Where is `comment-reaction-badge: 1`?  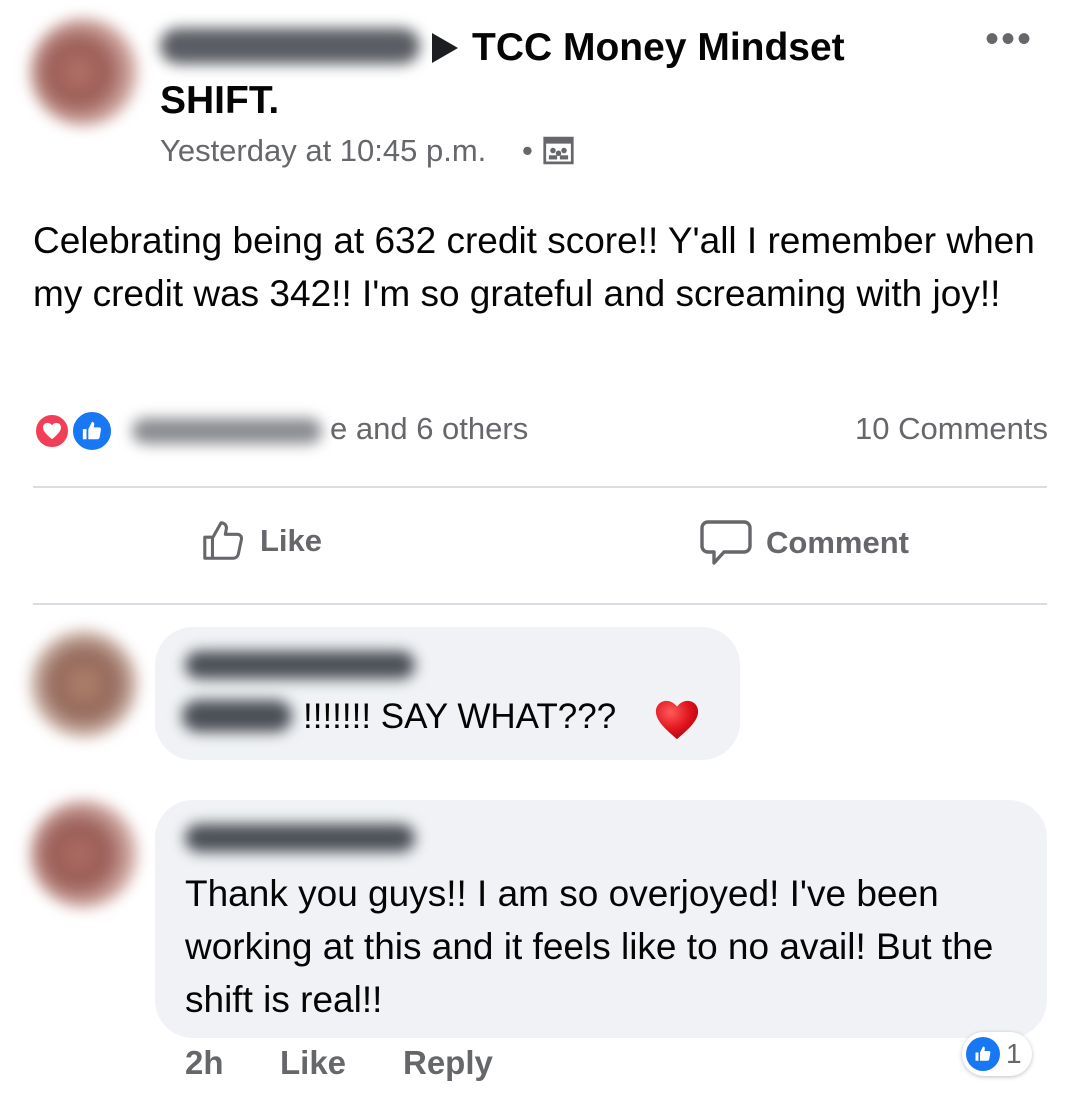 comment-reaction-badge: 1 is located at coordinates (997, 1054).